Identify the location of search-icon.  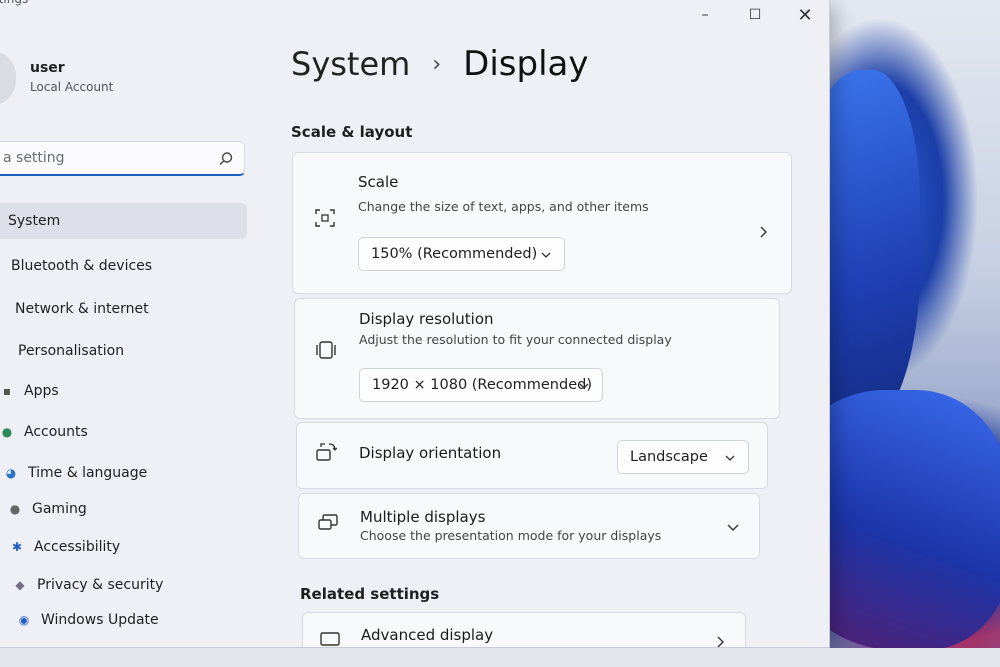
(226, 159).